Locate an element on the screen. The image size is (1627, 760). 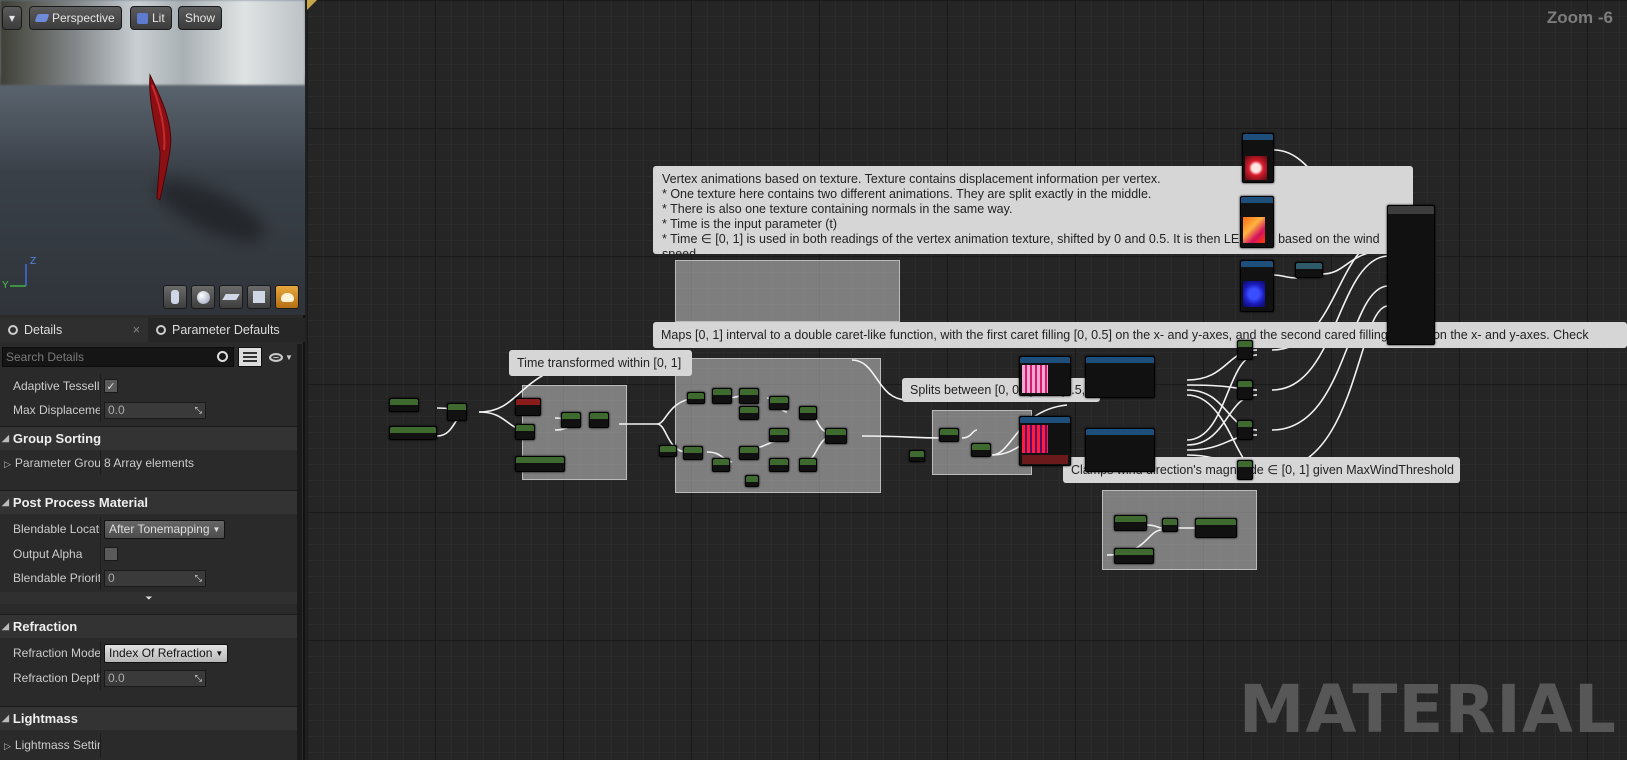
refraction-mode-dropdown: Index Of Refraction ▼ is located at coordinates (166, 653).